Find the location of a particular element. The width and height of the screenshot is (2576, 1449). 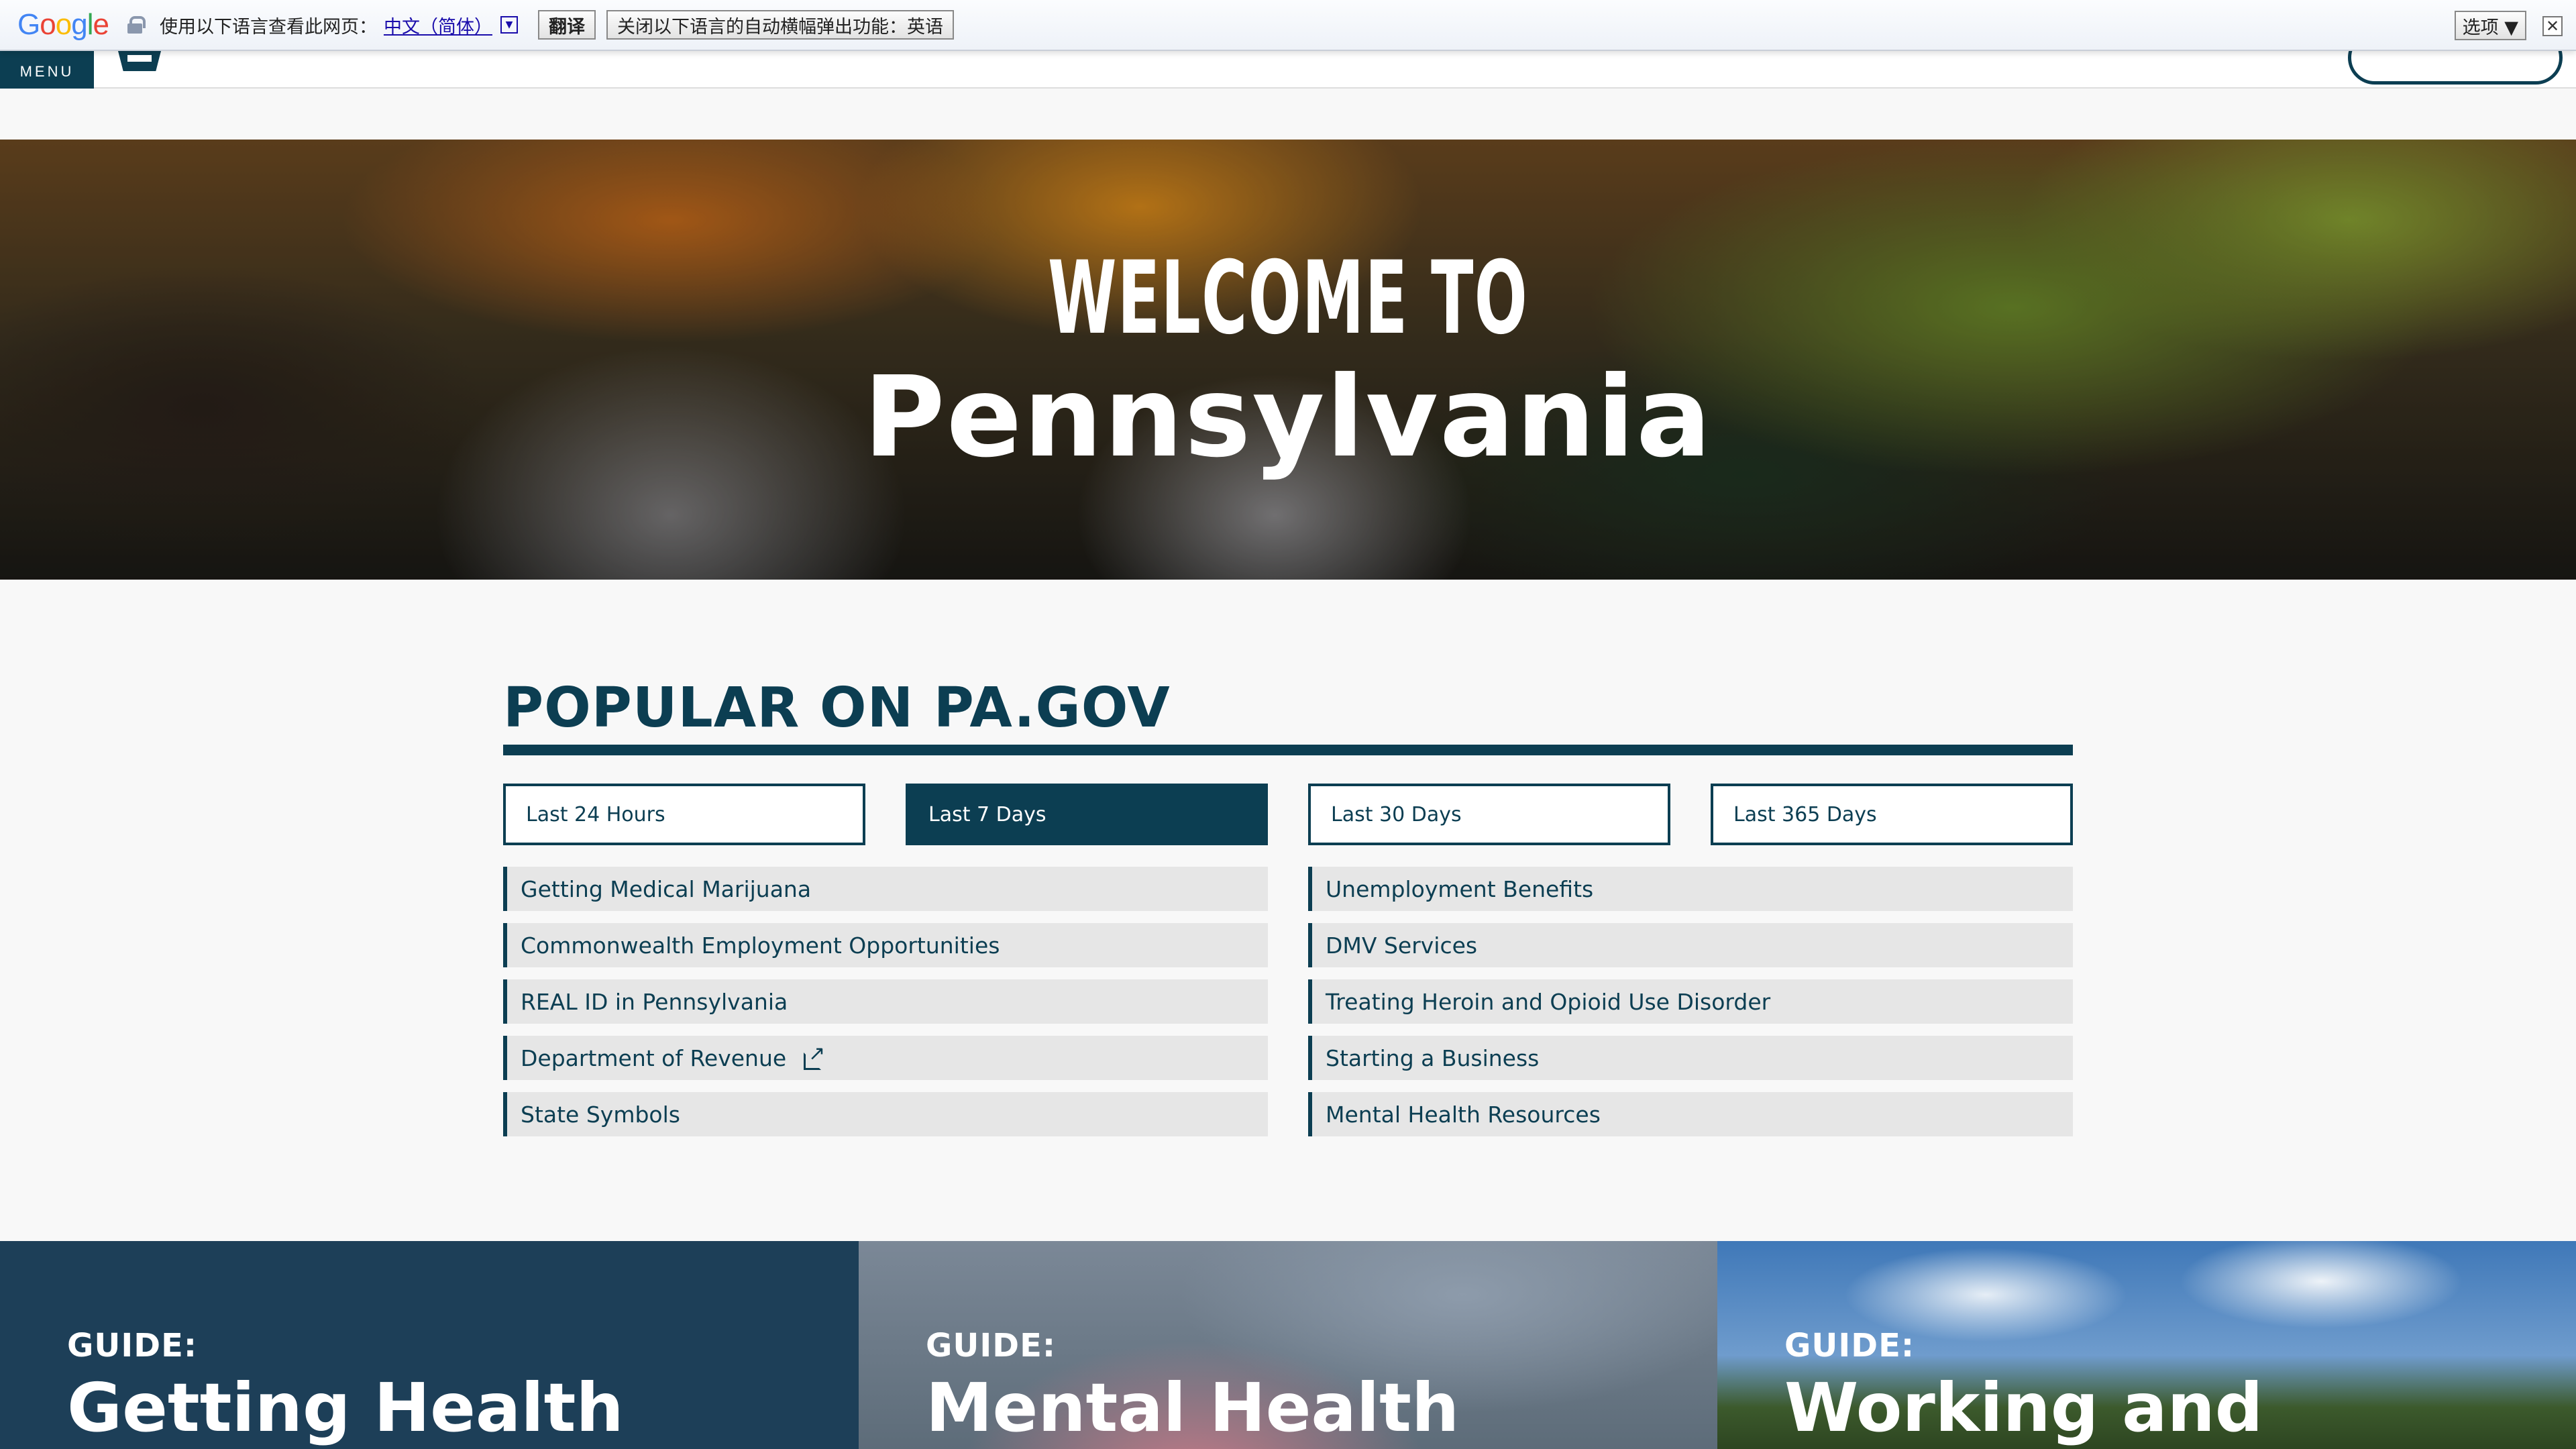

hero-title: Pennsylvania is located at coordinates (1288, 417).